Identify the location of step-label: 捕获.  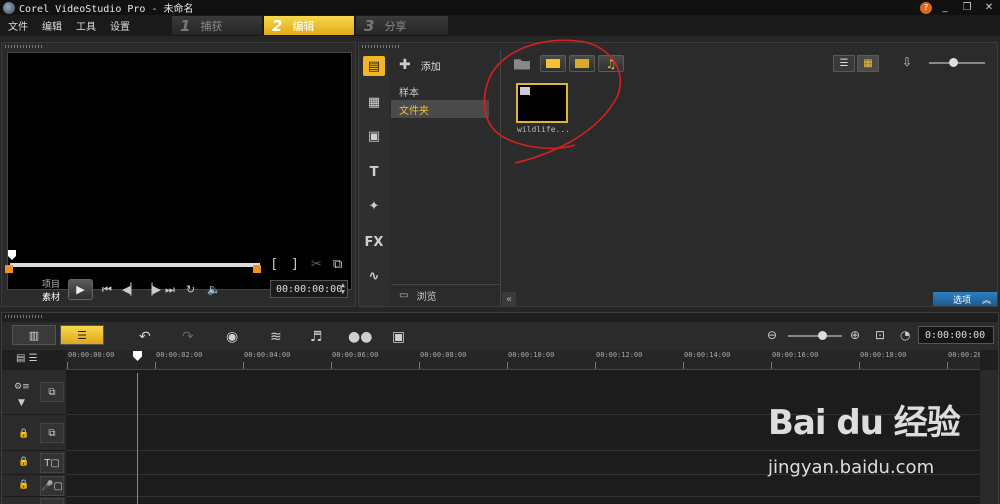
(211, 26).